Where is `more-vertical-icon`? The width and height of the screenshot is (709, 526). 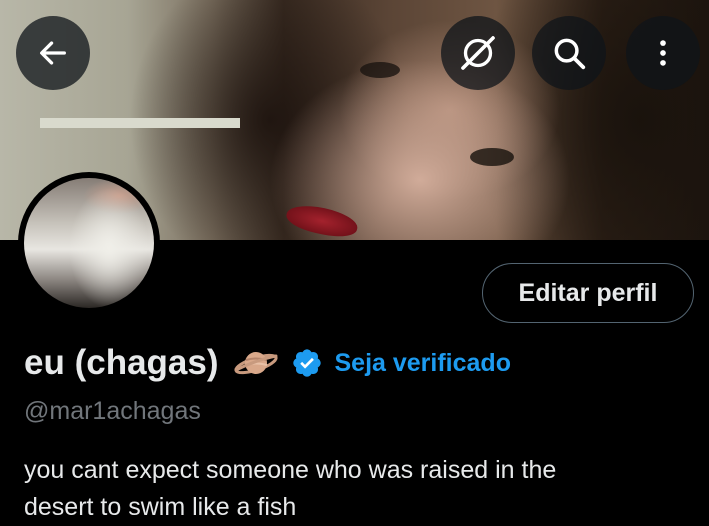
more-vertical-icon is located at coordinates (663, 53).